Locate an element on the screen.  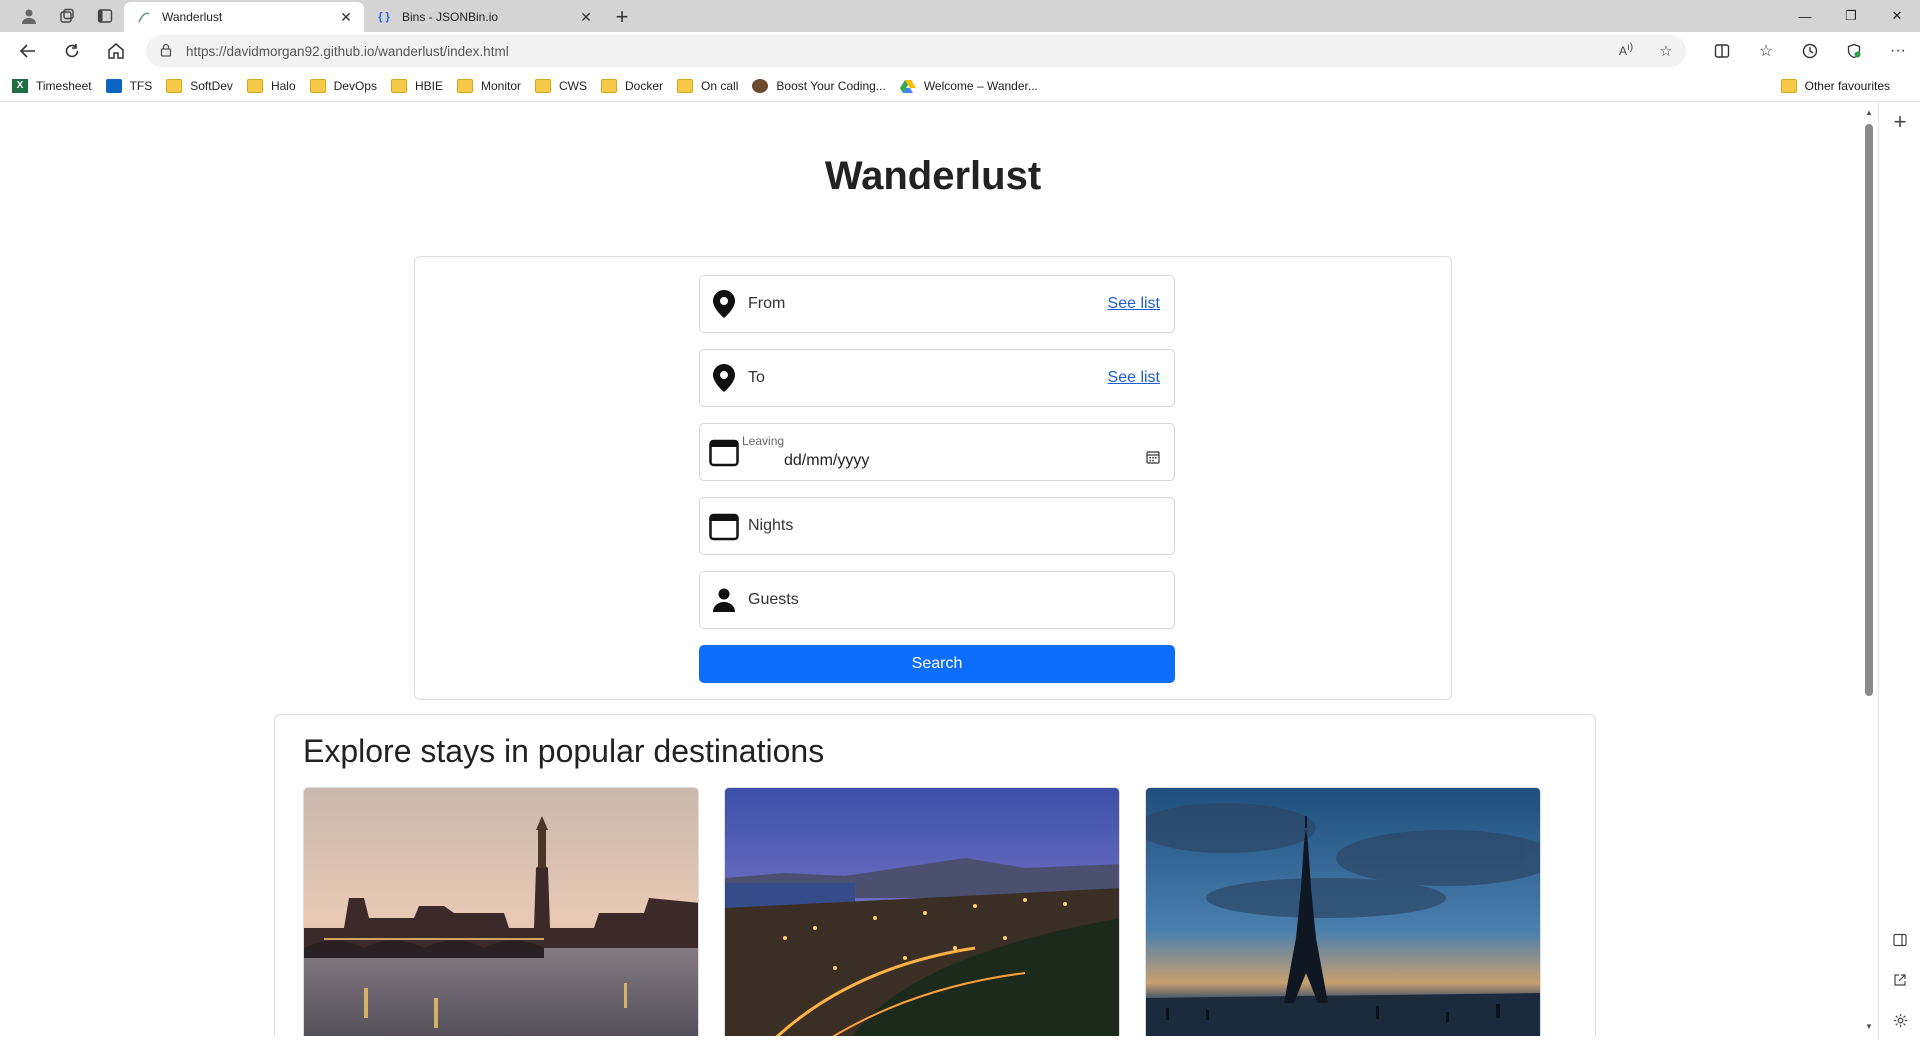
nights-field: Nights is located at coordinates (937, 526).